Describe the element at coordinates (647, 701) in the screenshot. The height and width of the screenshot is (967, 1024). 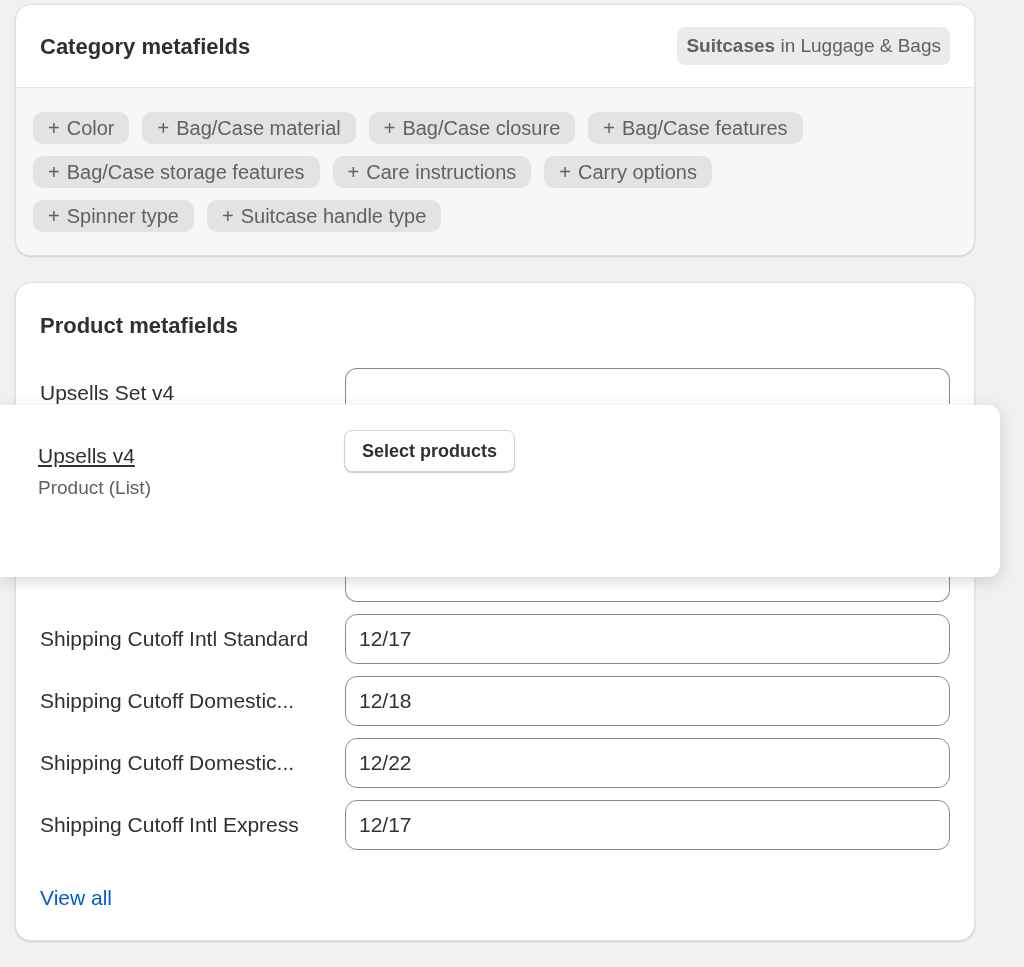
I see `input-field: 12/18` at that location.